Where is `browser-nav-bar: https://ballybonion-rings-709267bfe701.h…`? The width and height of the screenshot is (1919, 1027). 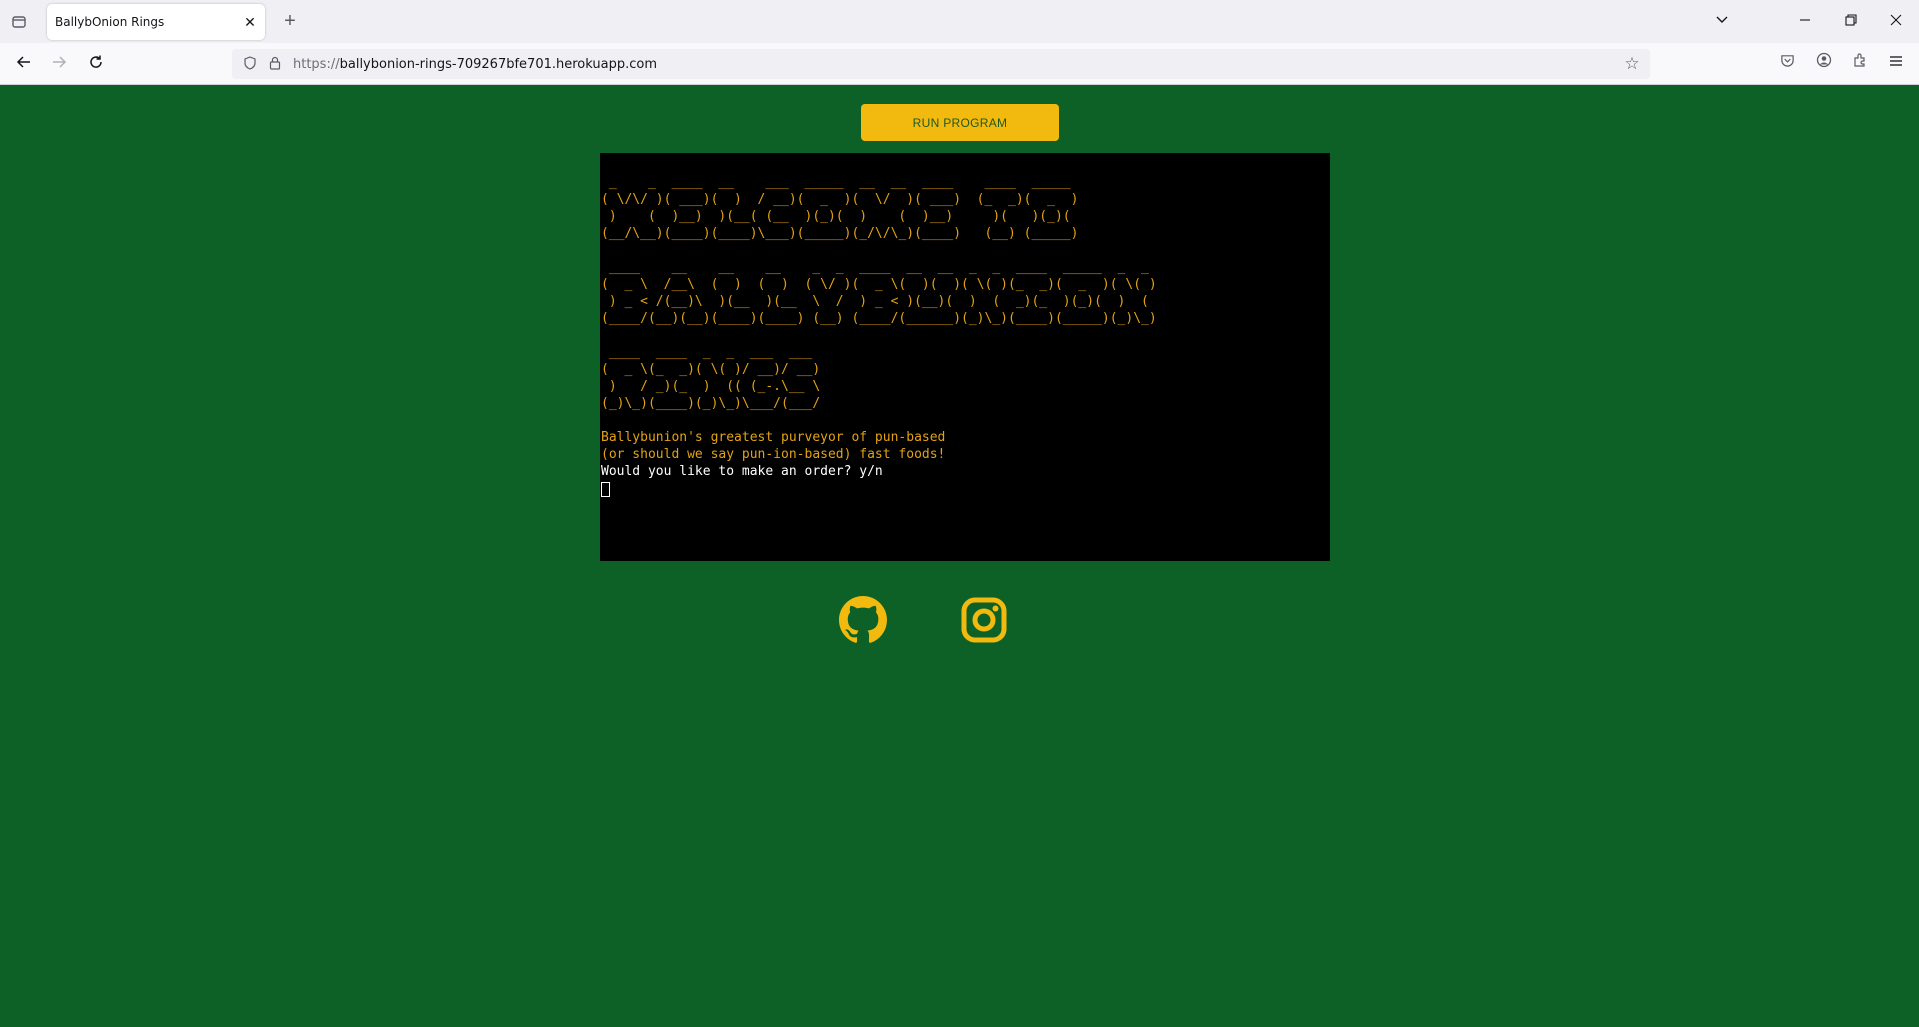 browser-nav-bar: https://ballybonion-rings-709267bfe701.h… is located at coordinates (959, 64).